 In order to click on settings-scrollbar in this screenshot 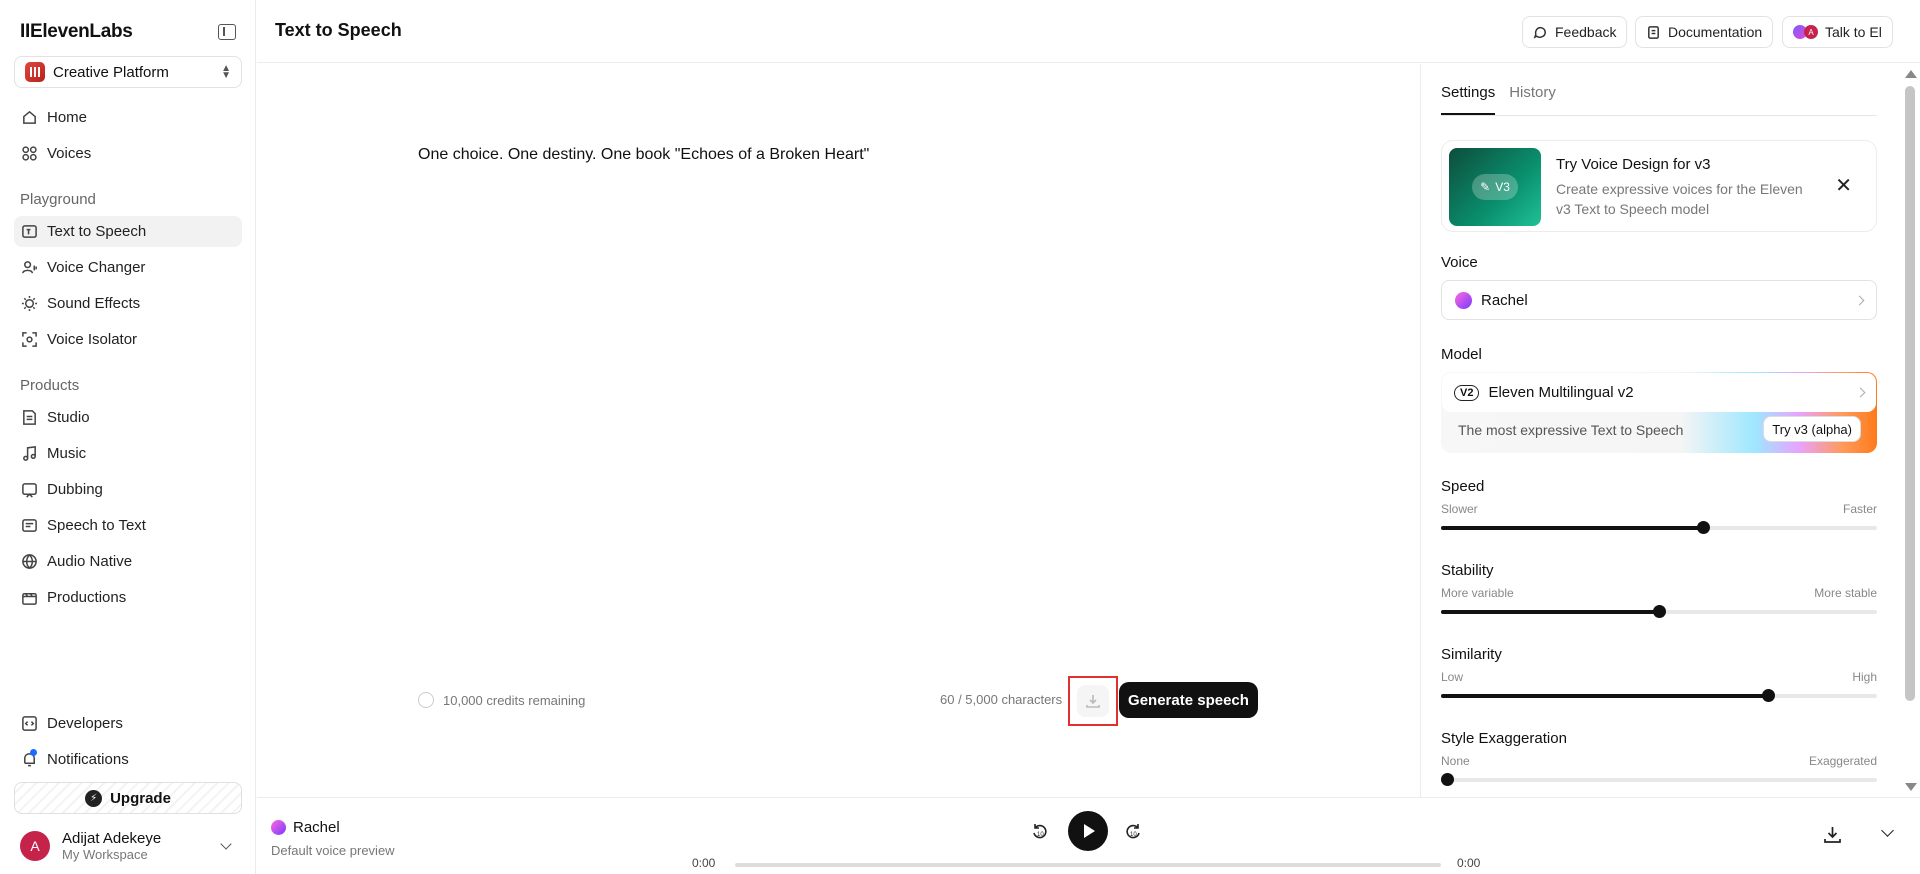, I will do `click(1910, 430)`.